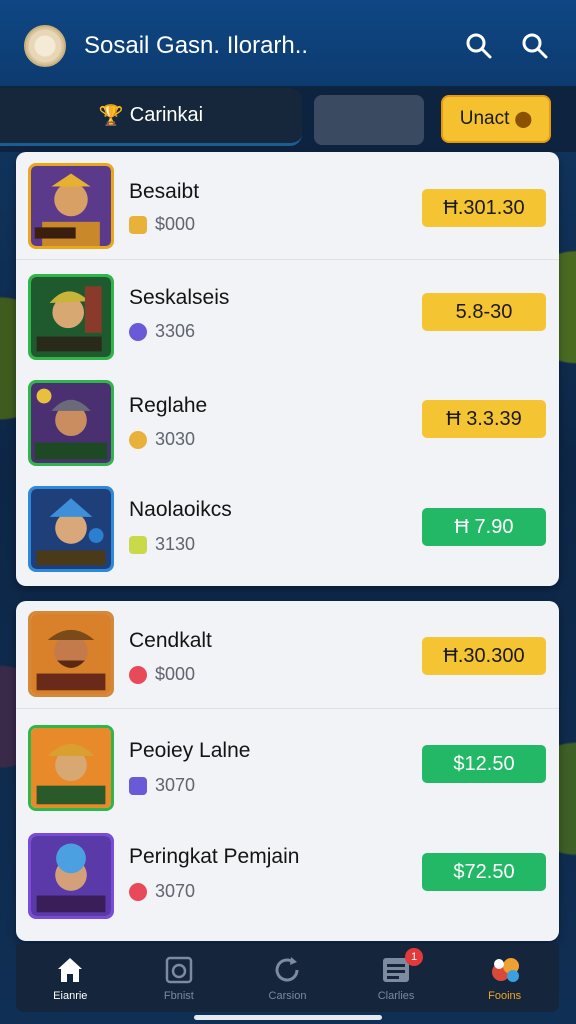 This screenshot has height=1024, width=576. Describe the element at coordinates (484, 764) in the screenshot. I see `price-button: $12.50` at that location.